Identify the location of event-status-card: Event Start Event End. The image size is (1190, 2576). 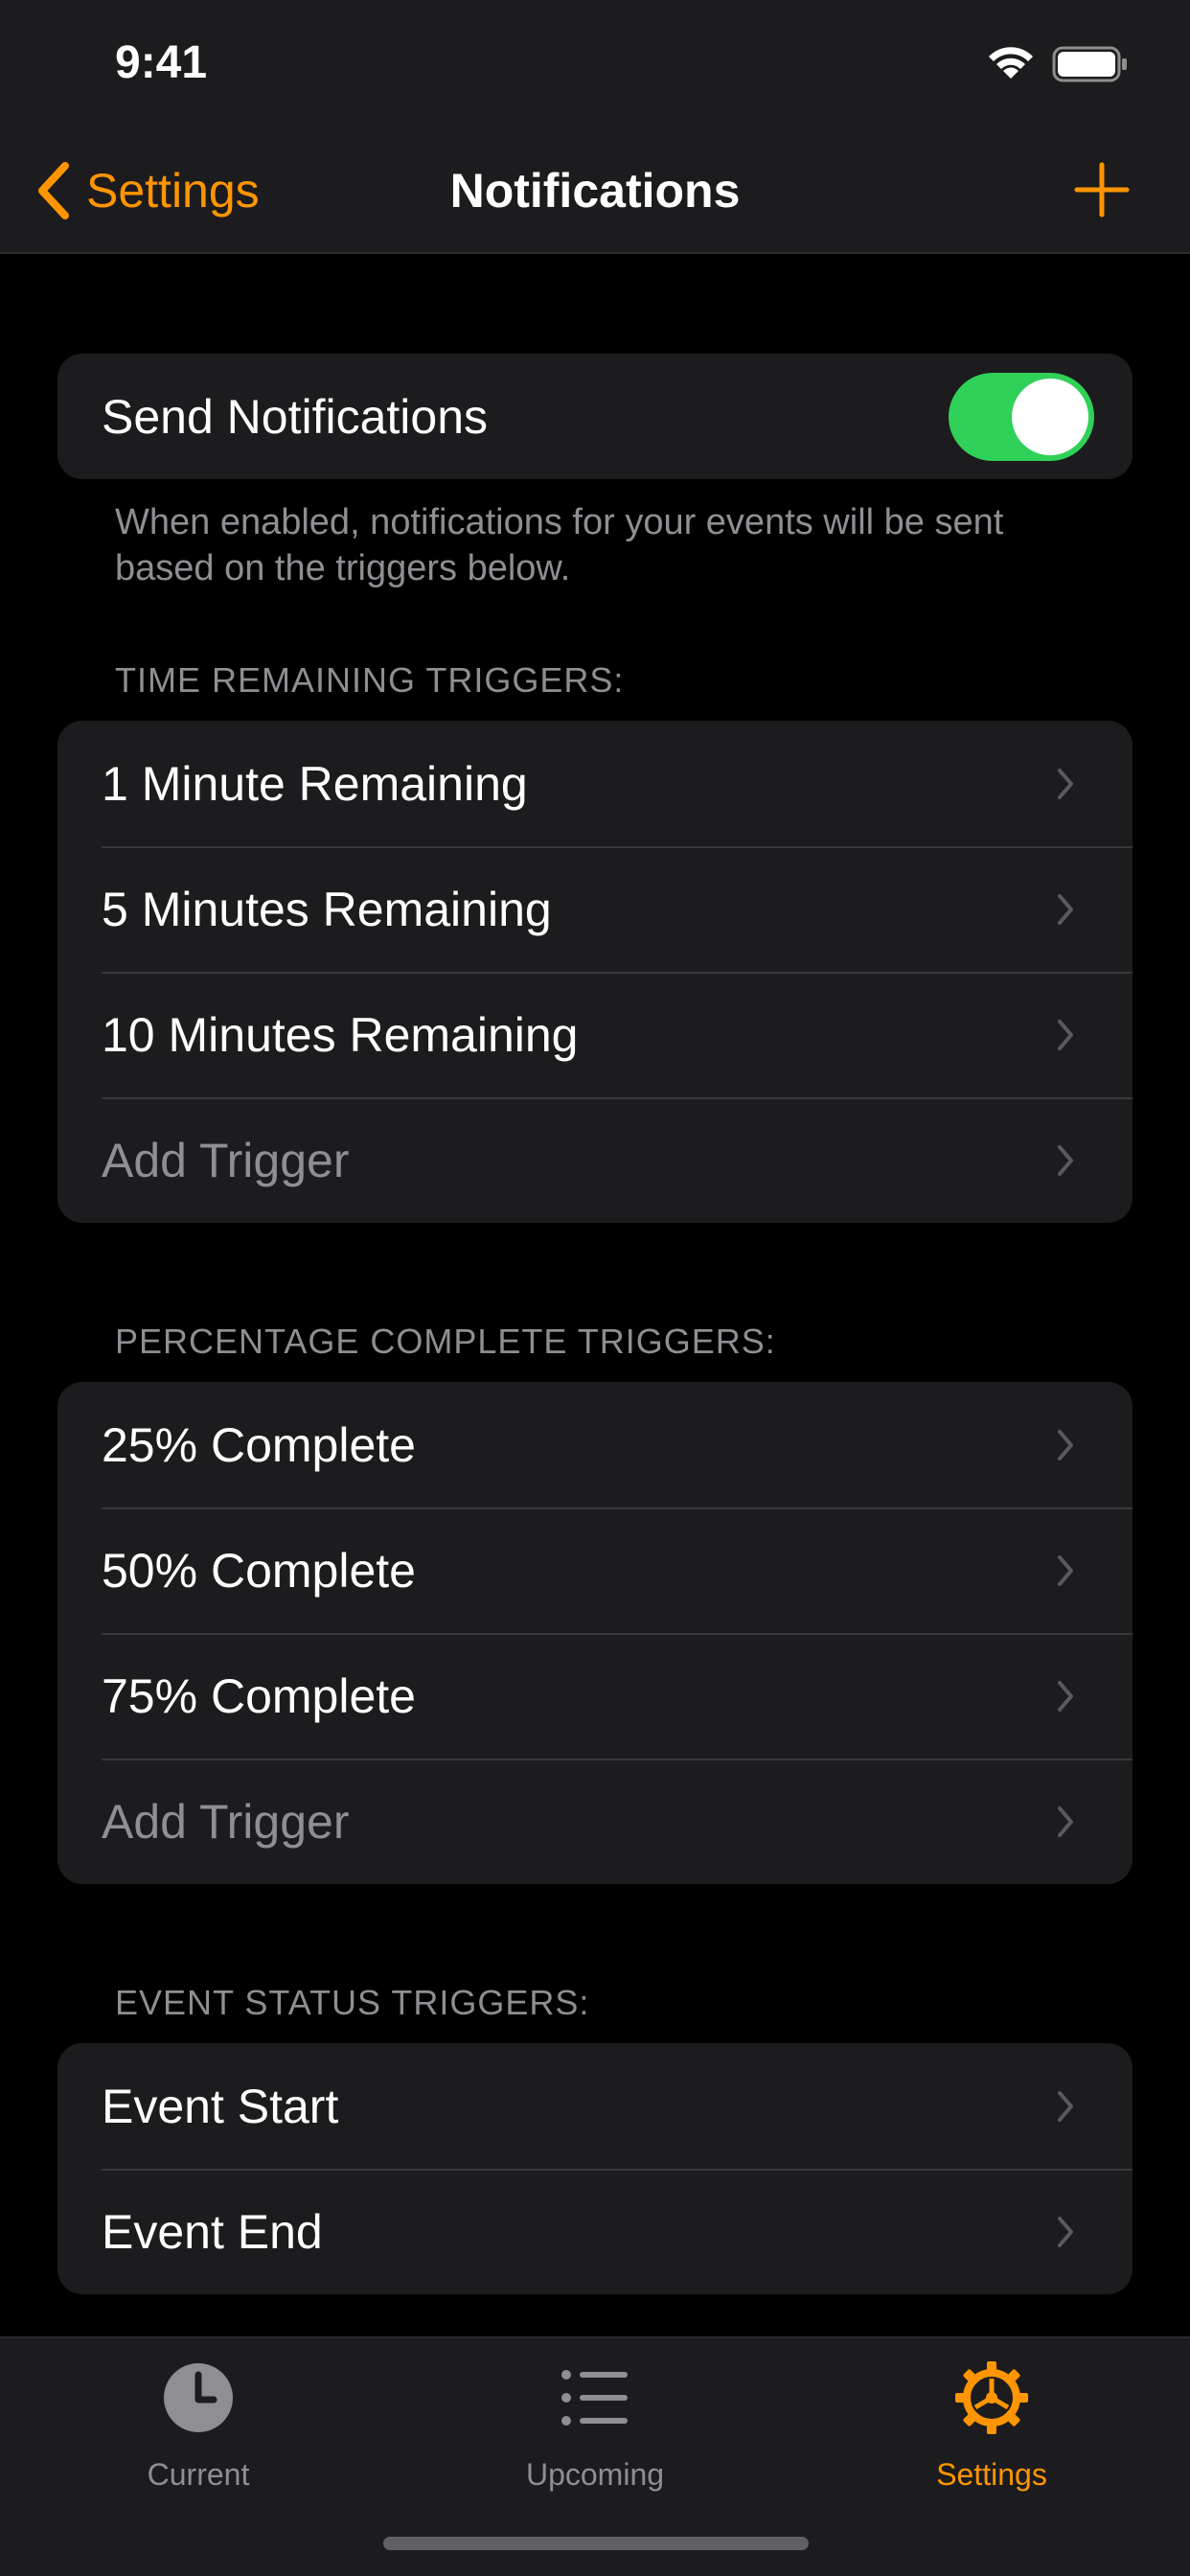
(595, 2168).